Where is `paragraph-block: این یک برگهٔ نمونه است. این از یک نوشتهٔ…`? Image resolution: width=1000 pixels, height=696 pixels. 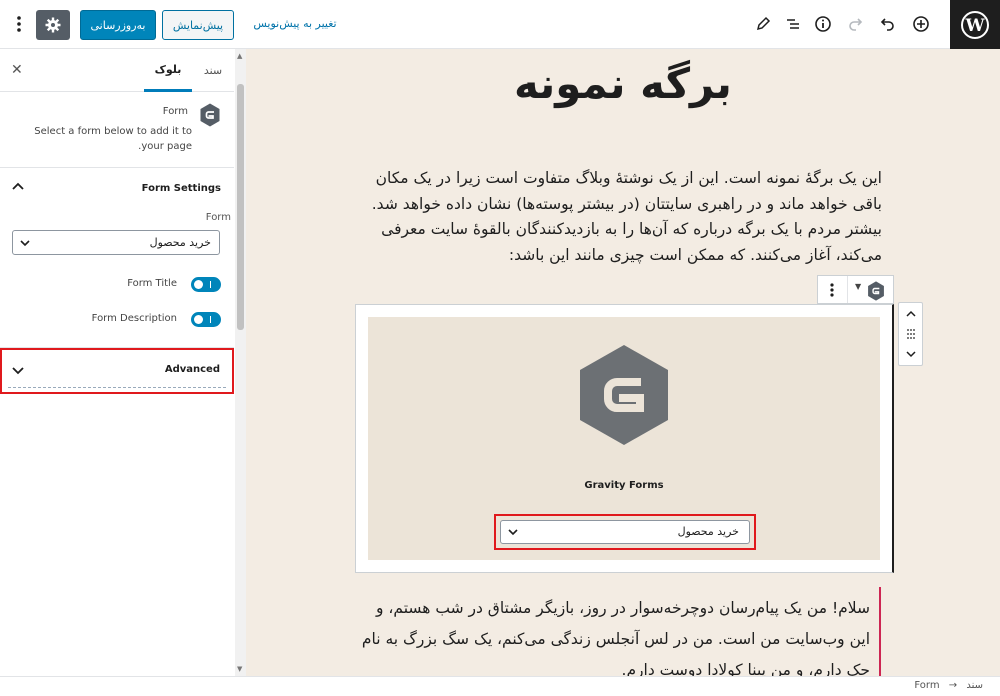
paragraph-block: این یک برگهٔ نمونه است. این از یک نوشتهٔ… is located at coordinates (621, 217).